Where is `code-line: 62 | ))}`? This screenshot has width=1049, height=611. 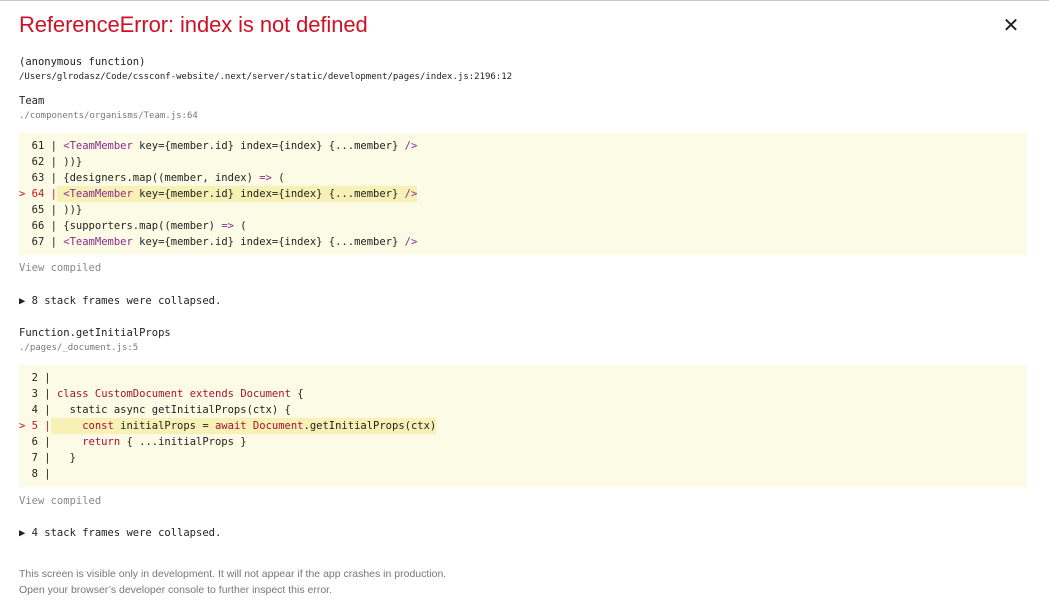
code-line: 62 | ))} is located at coordinates (51, 162).